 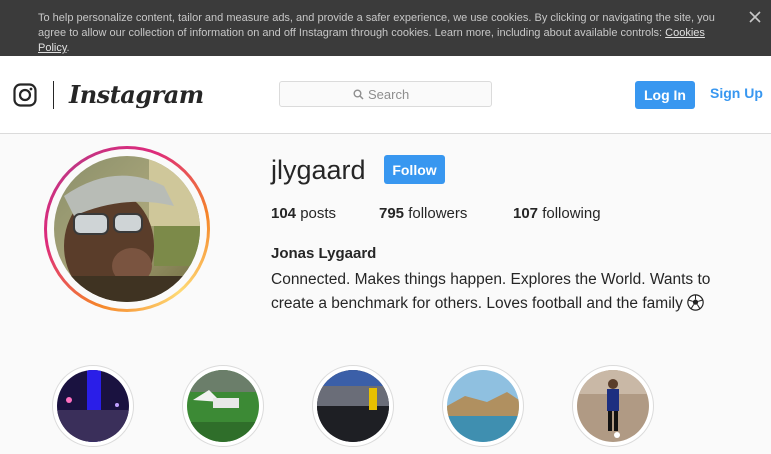 I want to click on stat-following-label: following, so click(x=569, y=213).